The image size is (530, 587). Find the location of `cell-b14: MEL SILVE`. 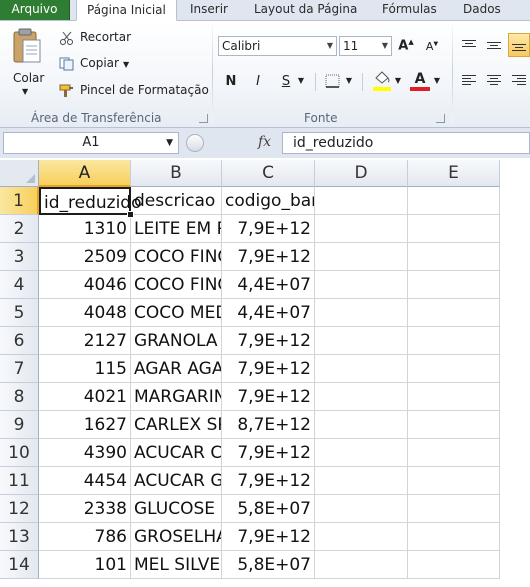

cell-b14: MEL SILVE is located at coordinates (176, 565).